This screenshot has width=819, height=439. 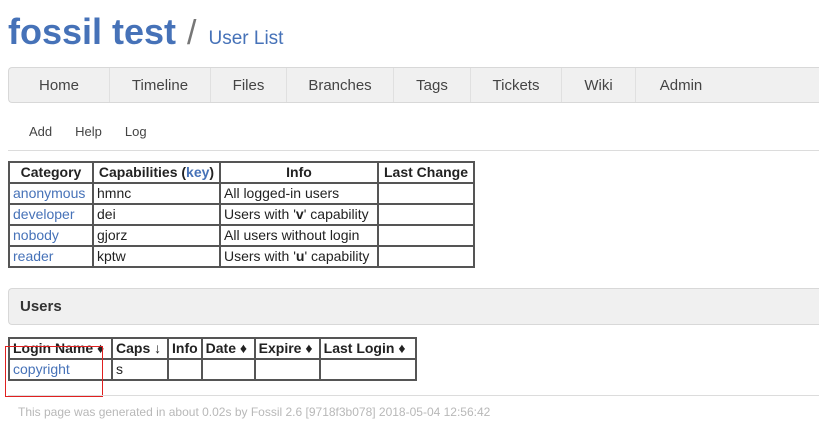 What do you see at coordinates (299, 172) in the screenshot?
I see `col-info: Info` at bounding box center [299, 172].